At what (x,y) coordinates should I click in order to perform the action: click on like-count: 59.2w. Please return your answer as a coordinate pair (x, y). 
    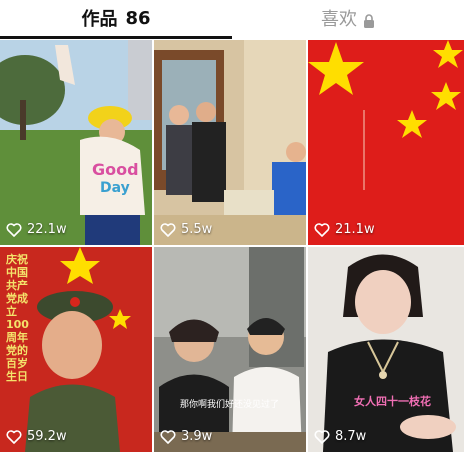
    Looking at the image, I should click on (36, 436).